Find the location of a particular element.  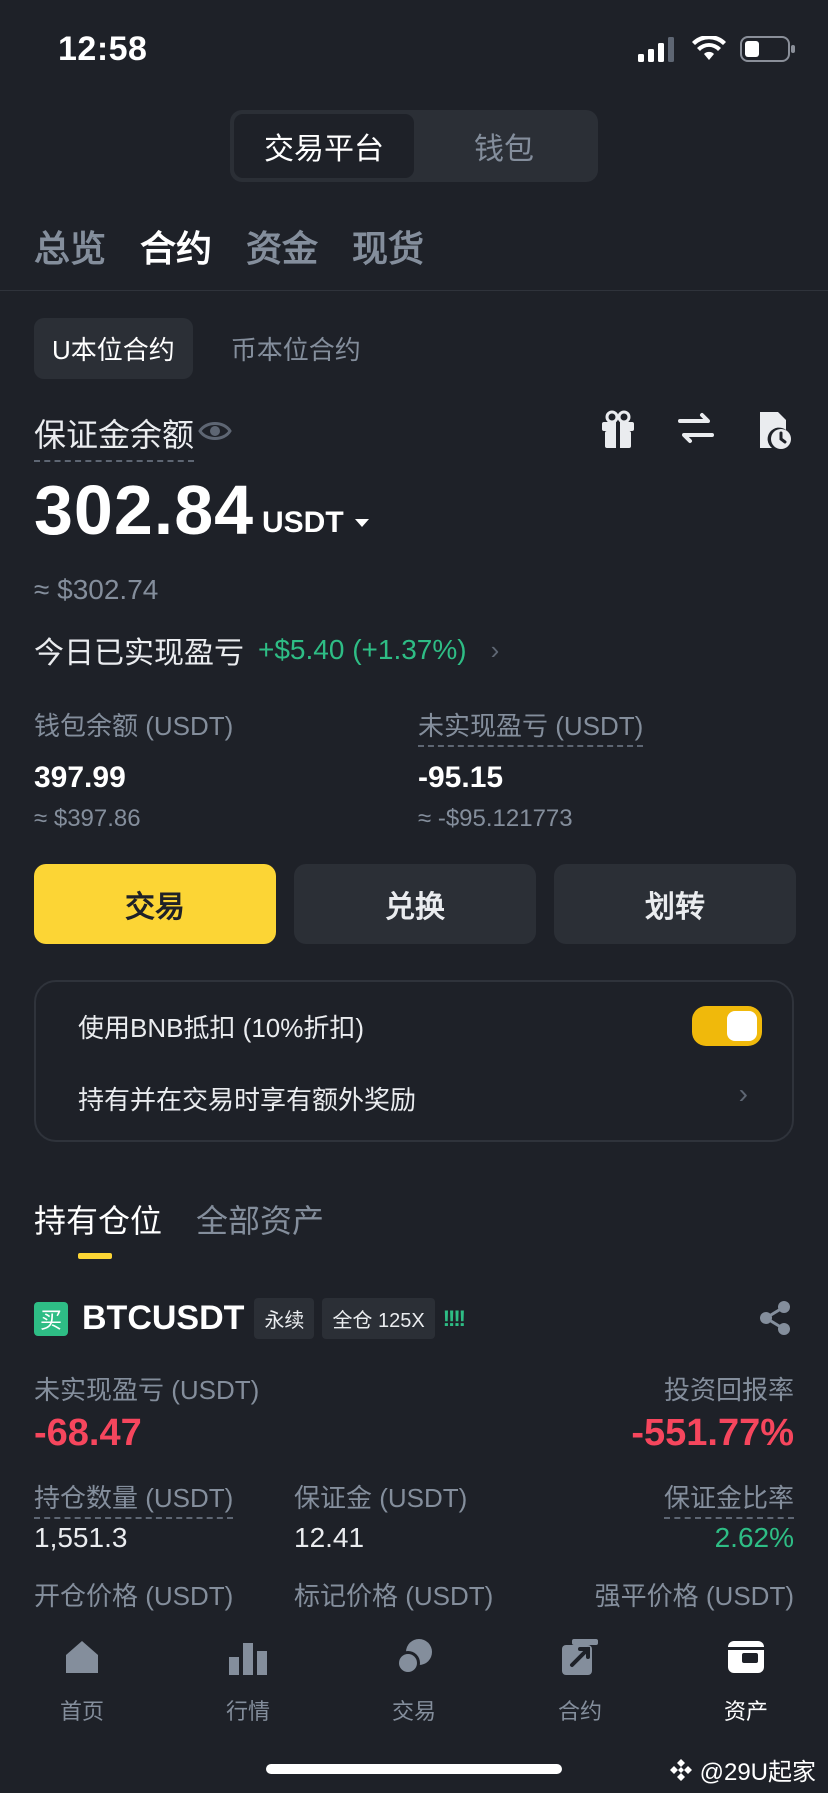

action-buttons: 交易 兑换 划转 is located at coordinates (415, 904).